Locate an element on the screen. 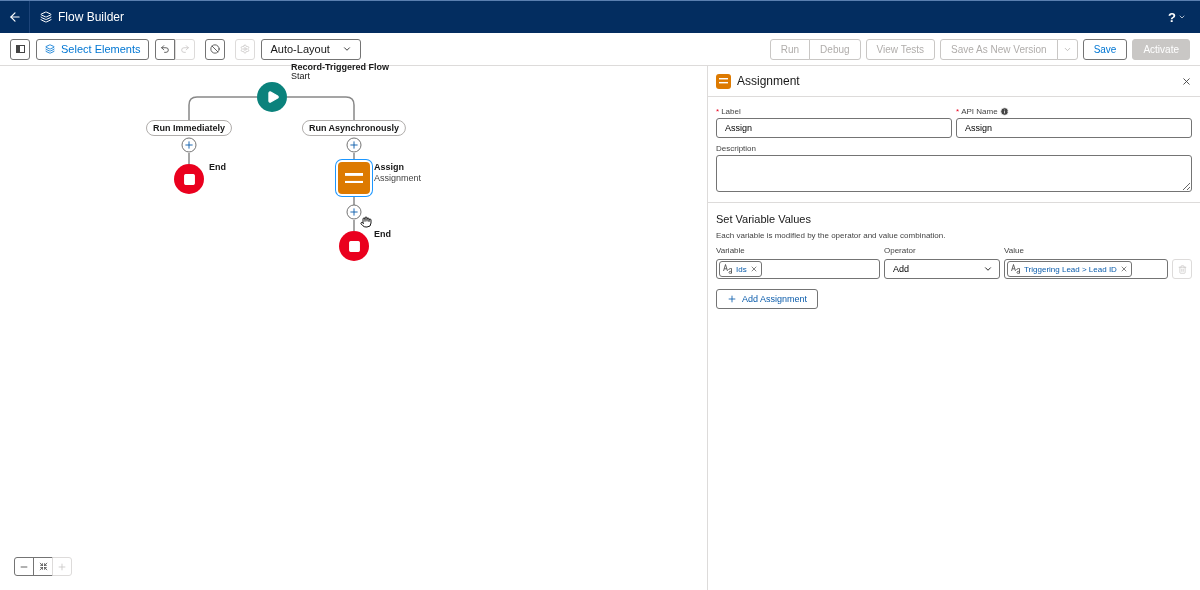 The height and width of the screenshot is (590, 1200). branch-label: Run Immediately is located at coordinates (189, 128).